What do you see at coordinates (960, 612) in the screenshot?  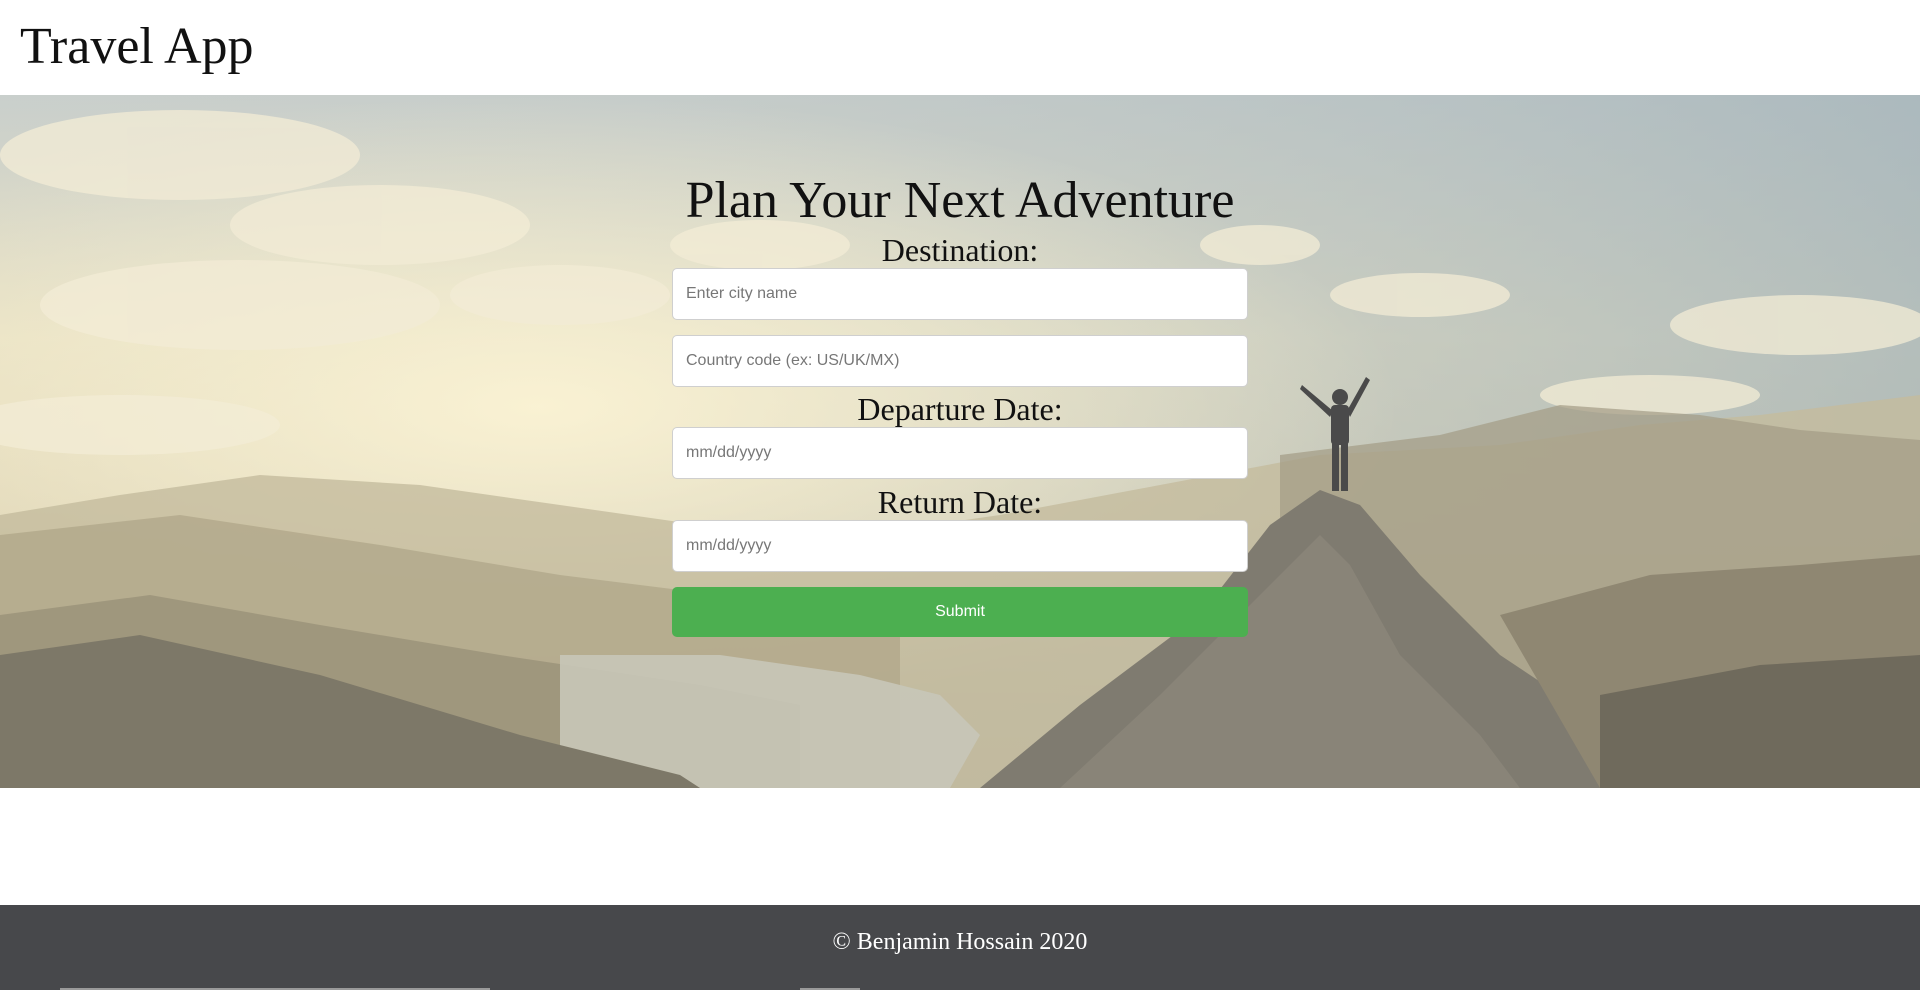 I see `submit-button: Submit` at bounding box center [960, 612].